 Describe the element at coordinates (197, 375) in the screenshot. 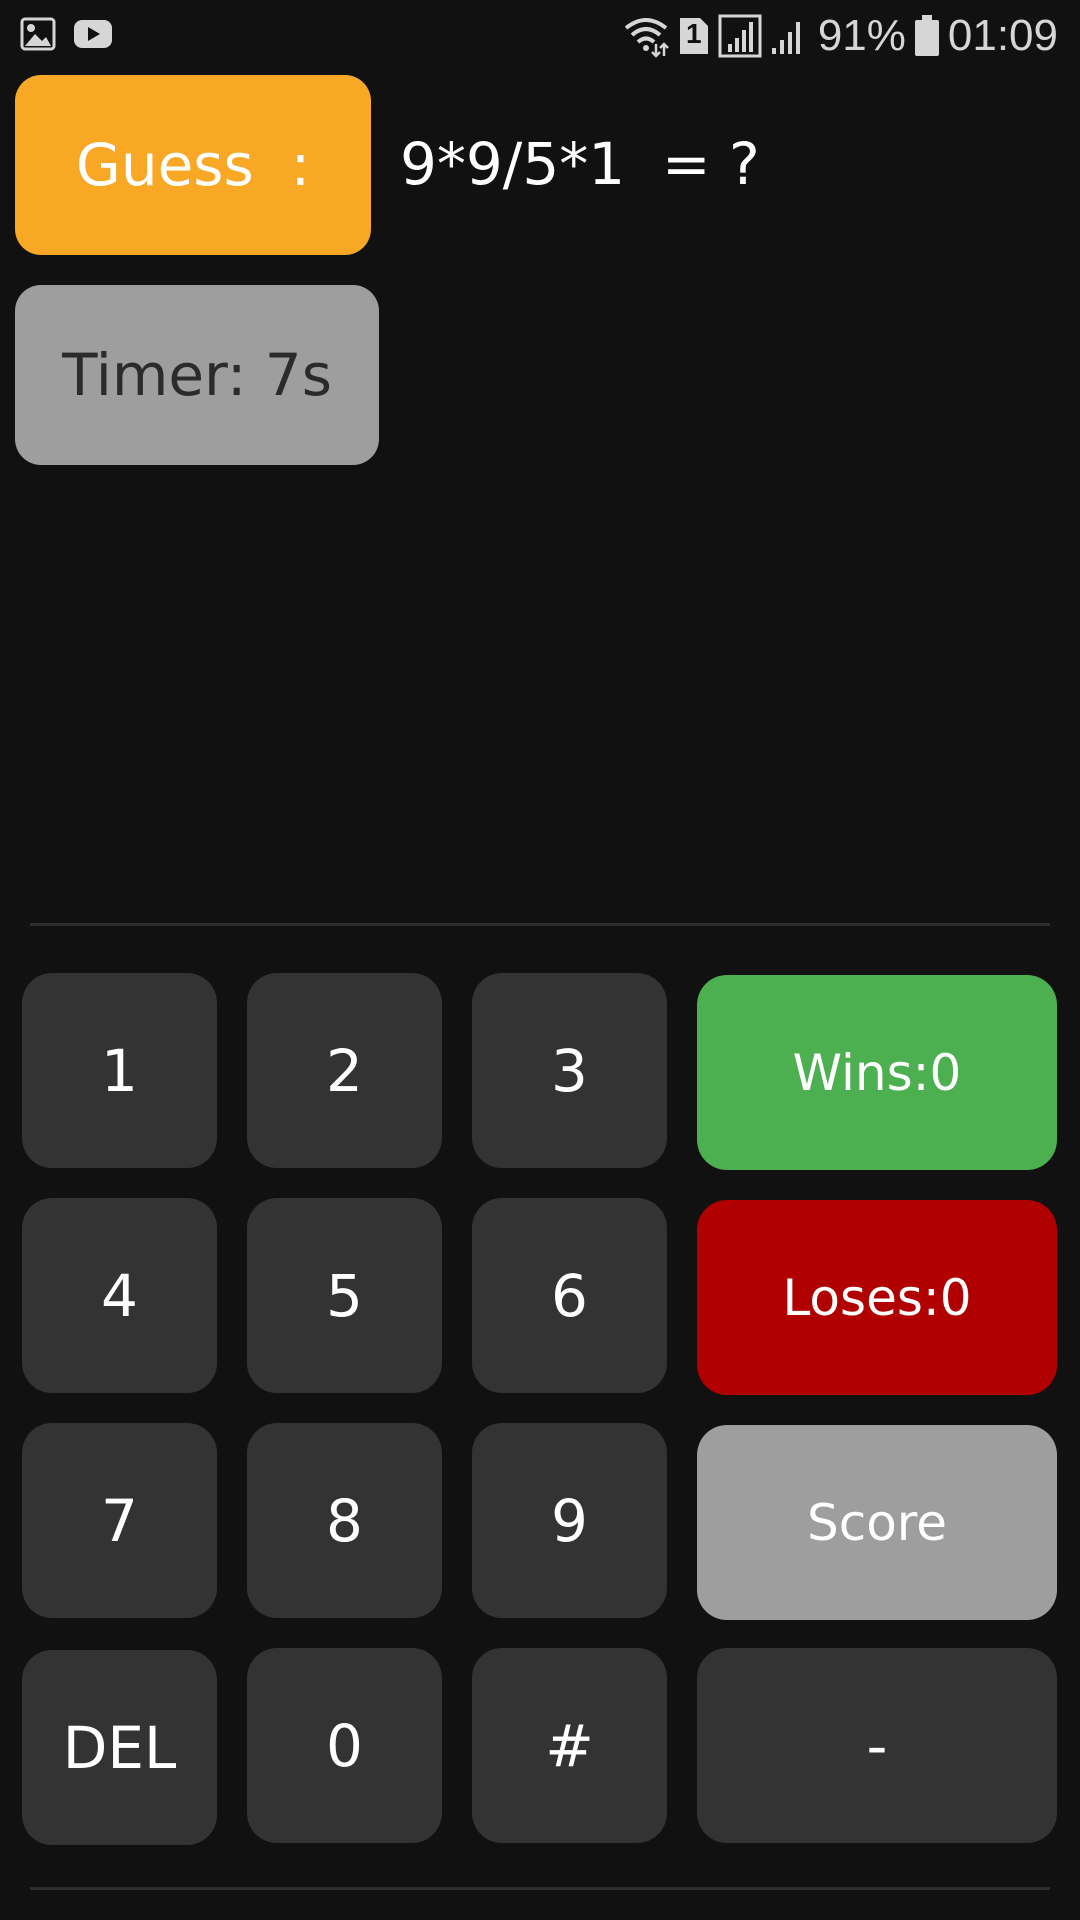

I see `timer-display: Timer: 7s` at that location.